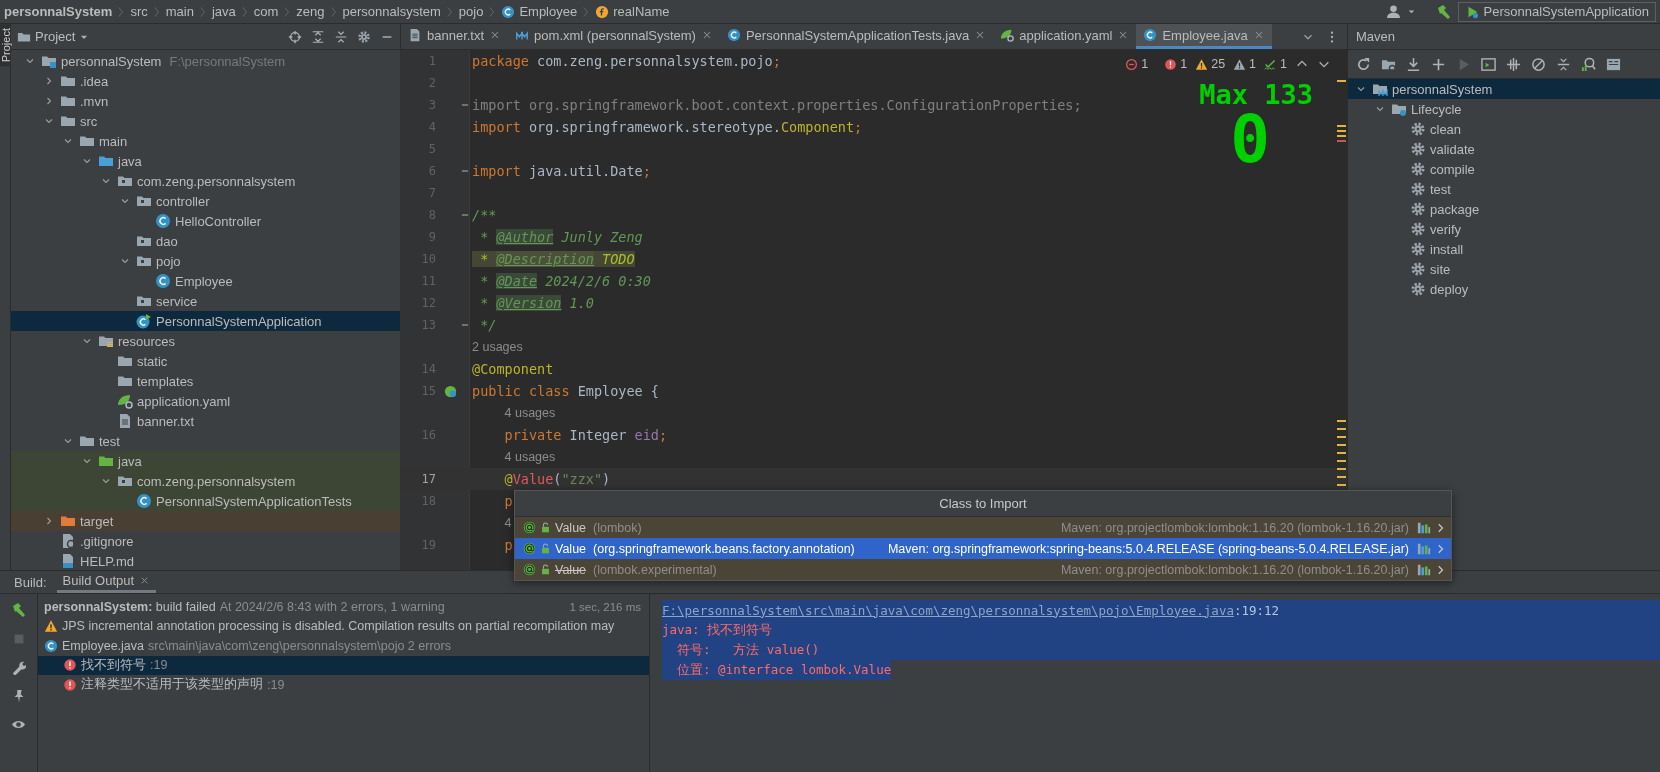 The width and height of the screenshot is (1660, 772). What do you see at coordinates (205, 221) in the screenshot?
I see `tree-item: HelloController` at bounding box center [205, 221].